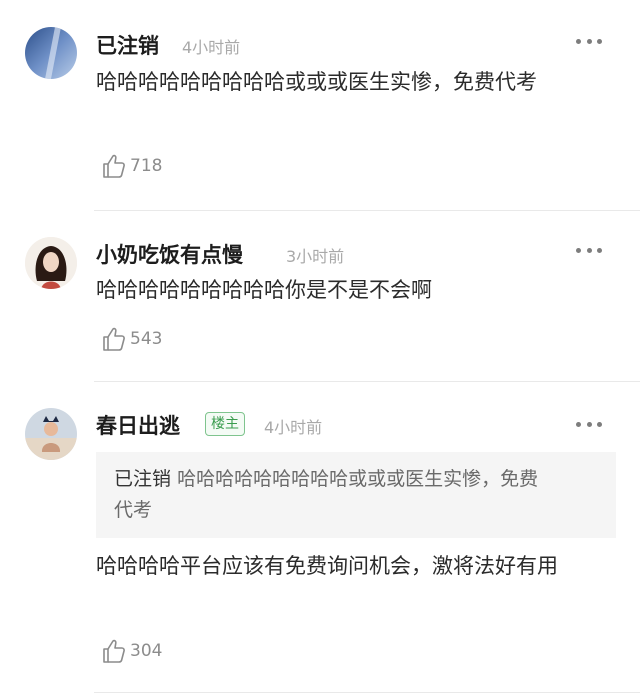 Image resolution: width=640 pixels, height=696 pixels. Describe the element at coordinates (142, 479) in the screenshot. I see `quoted-username: 已注销` at that location.